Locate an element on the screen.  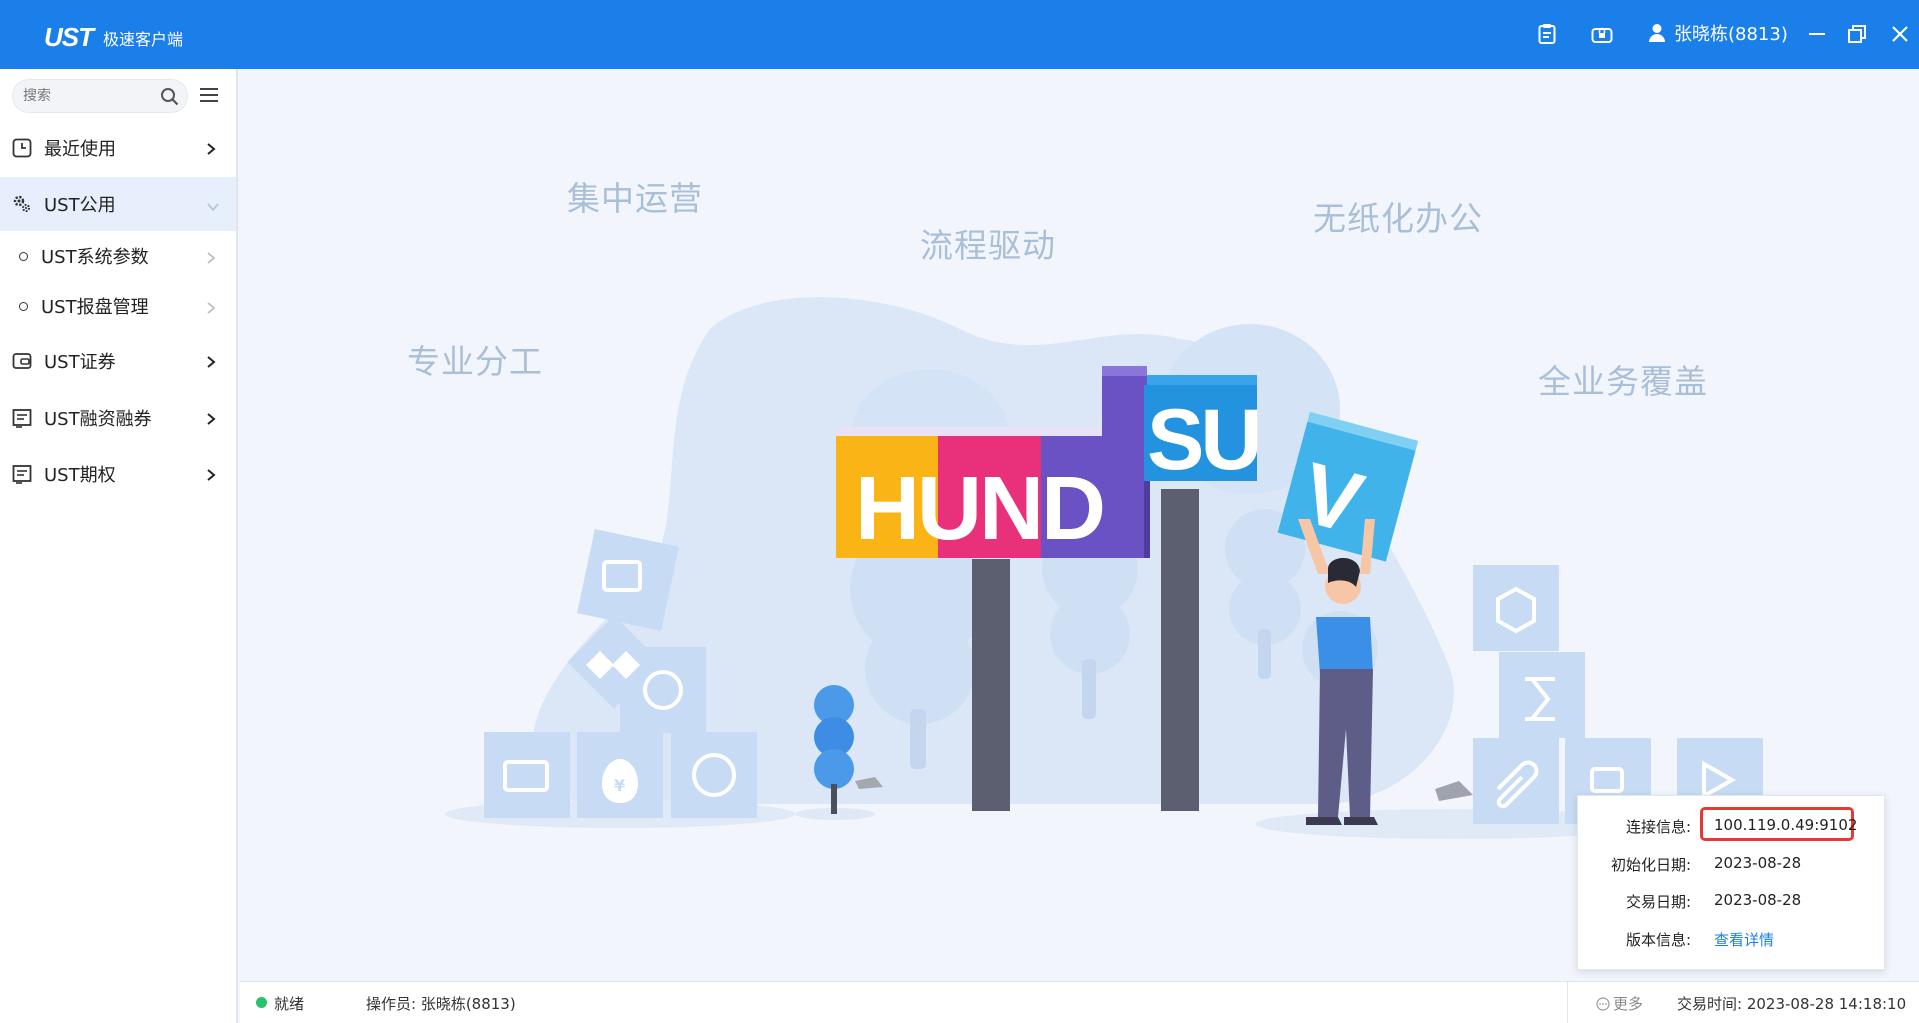
lock-screen-icon is located at coordinates (1602, 34).